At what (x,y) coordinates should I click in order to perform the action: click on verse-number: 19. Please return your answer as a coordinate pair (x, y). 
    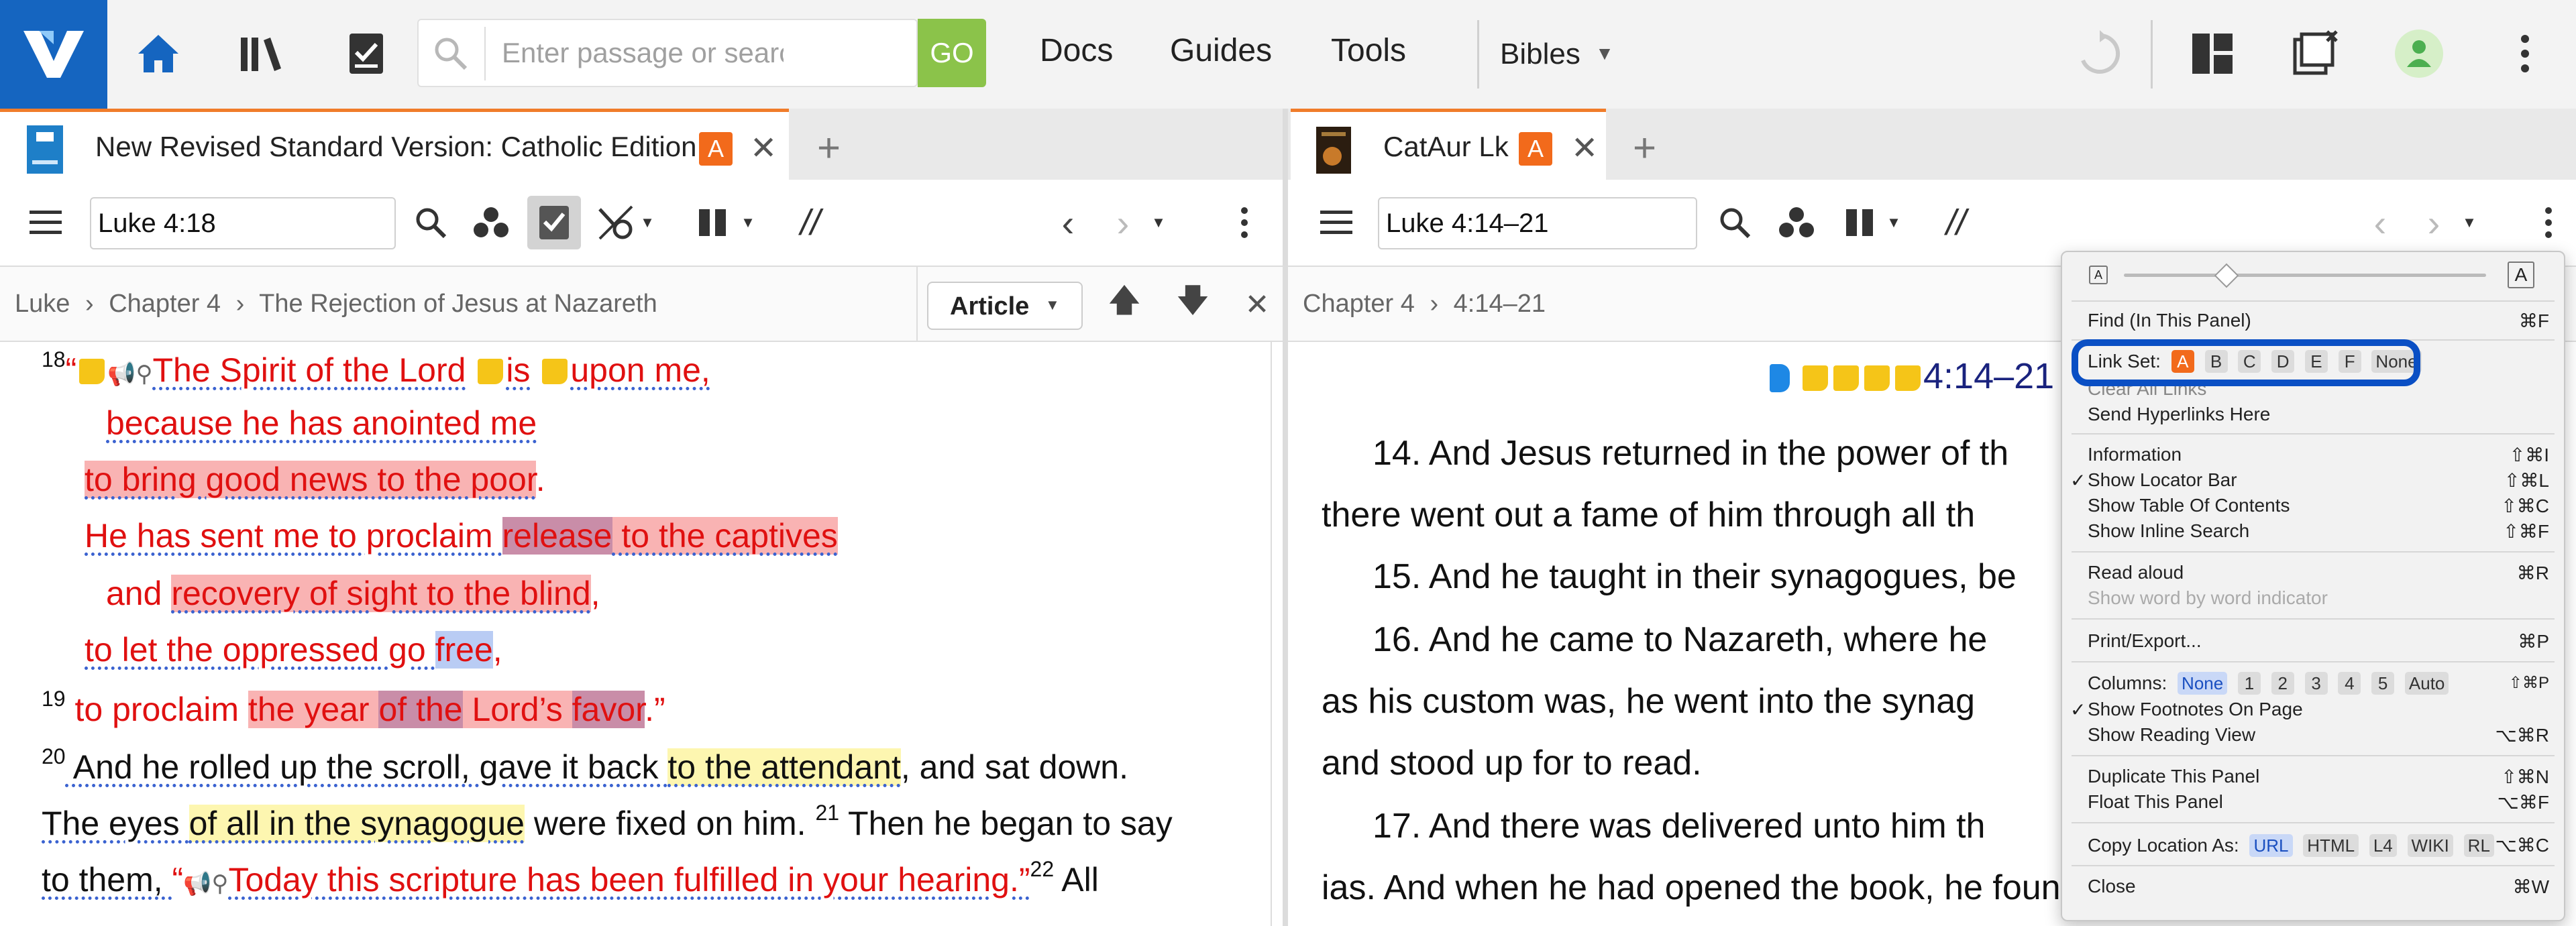
    Looking at the image, I should click on (54, 699).